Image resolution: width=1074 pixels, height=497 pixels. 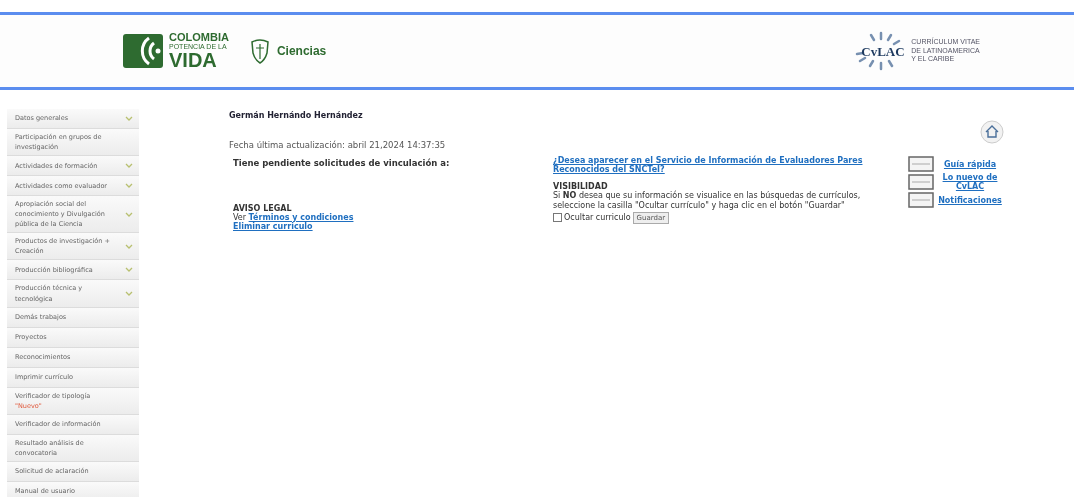 I want to click on last-update-text: Fecha última actualización: abril 21,2024 14:37:35, so click(x=338, y=145).